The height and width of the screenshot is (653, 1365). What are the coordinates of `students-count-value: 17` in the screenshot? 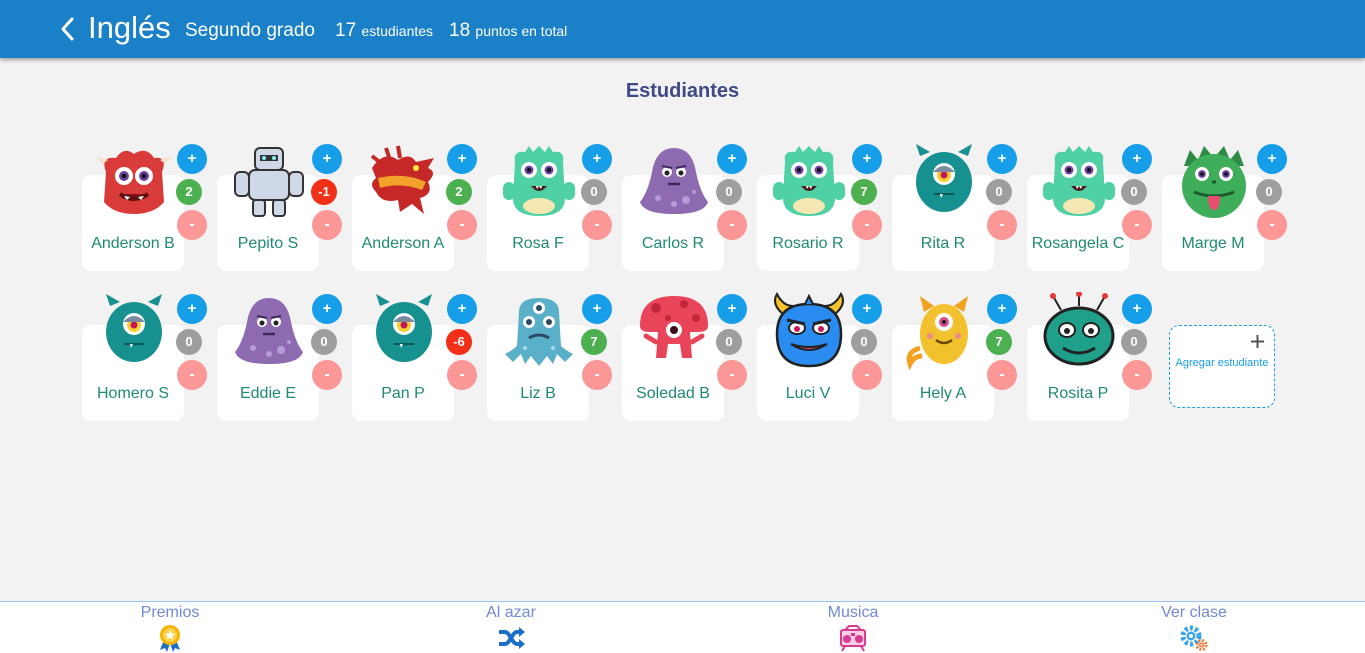 It's located at (346, 30).